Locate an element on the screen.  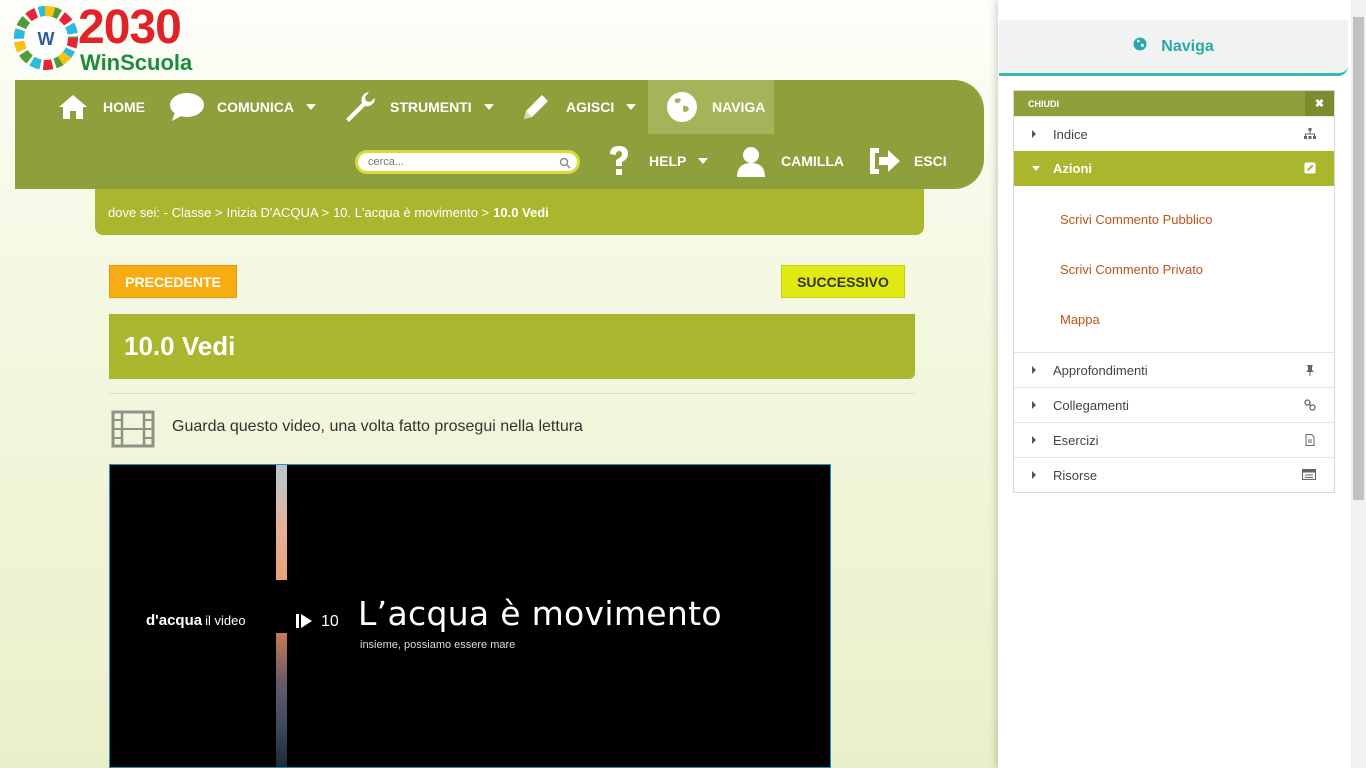
nav-agisci: AGISCI is located at coordinates (577, 107).